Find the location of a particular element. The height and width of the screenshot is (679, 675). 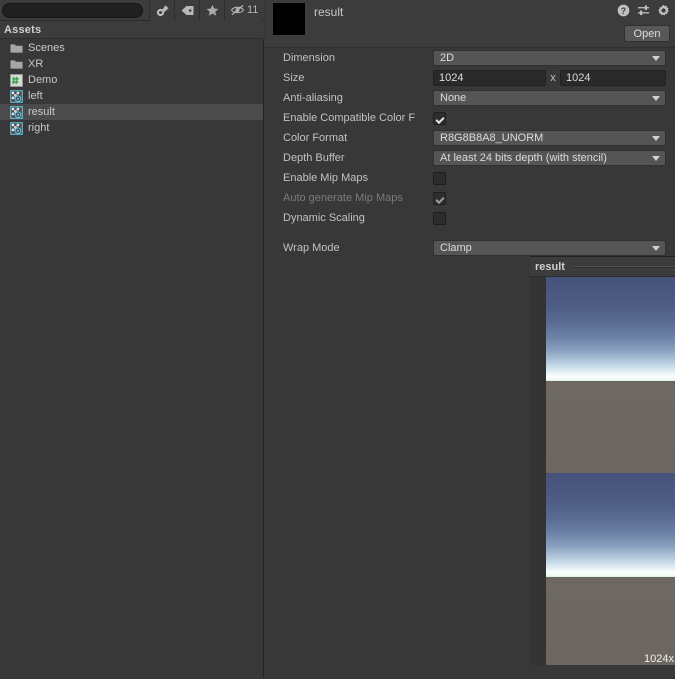

label-tag-icon is located at coordinates (187, 10).